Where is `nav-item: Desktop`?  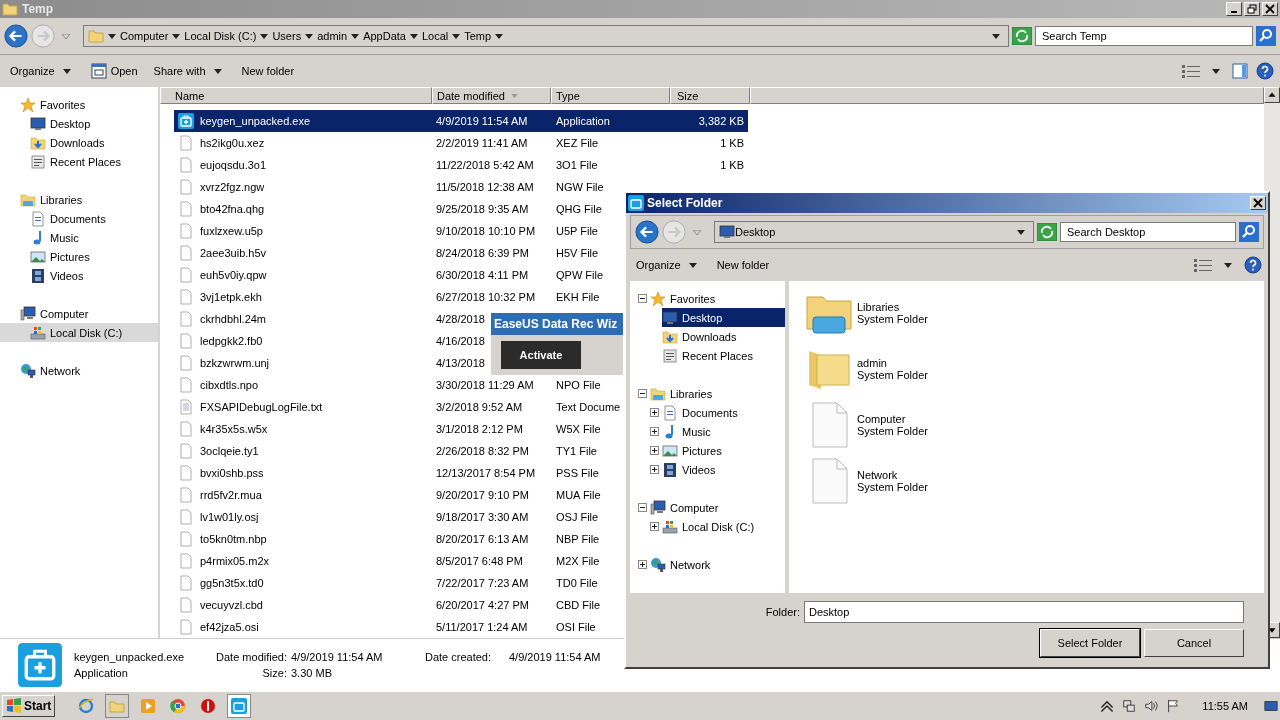
nav-item: Desktop is located at coordinates (79, 123).